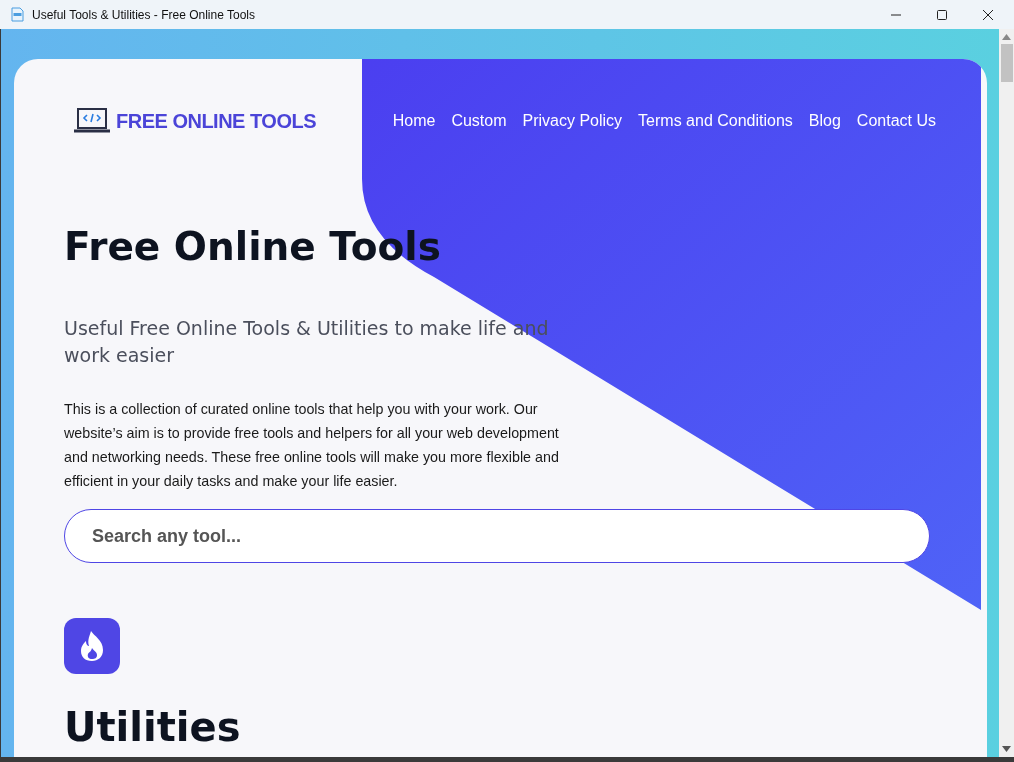  What do you see at coordinates (307, 342) in the screenshot?
I see `hero-subtitle: Useful Free Online Tools & Utilities to make life and work easier` at bounding box center [307, 342].